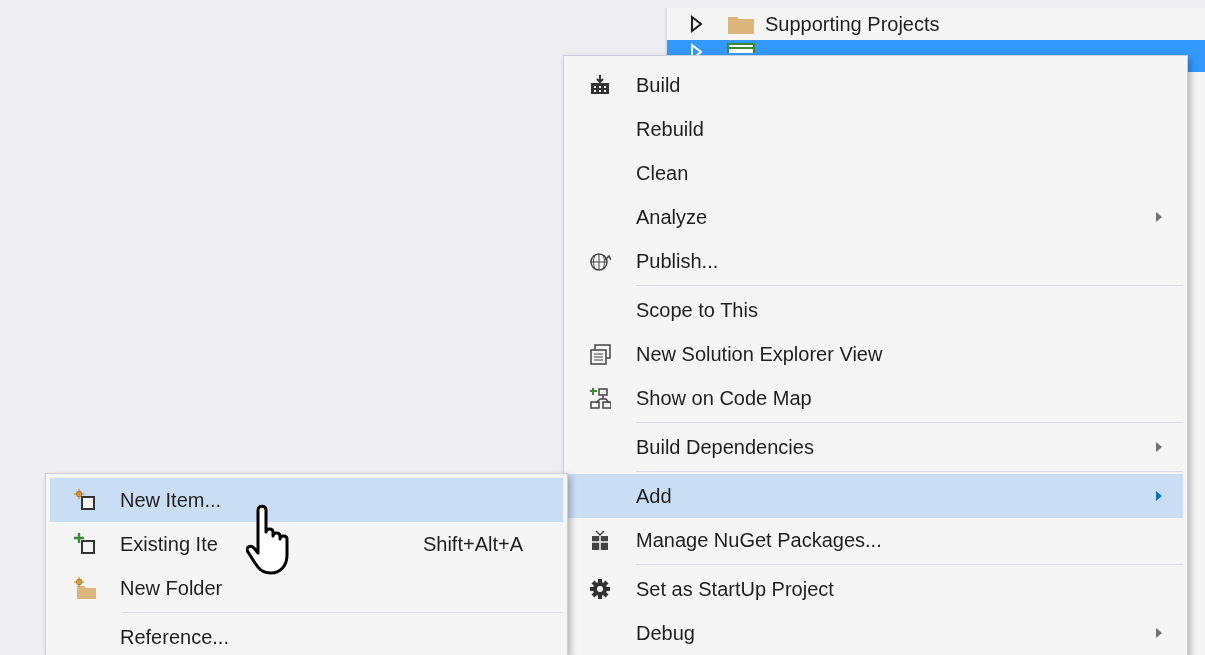 This screenshot has width=1205, height=655. I want to click on menu-item: Build Dependencies, so click(873, 447).